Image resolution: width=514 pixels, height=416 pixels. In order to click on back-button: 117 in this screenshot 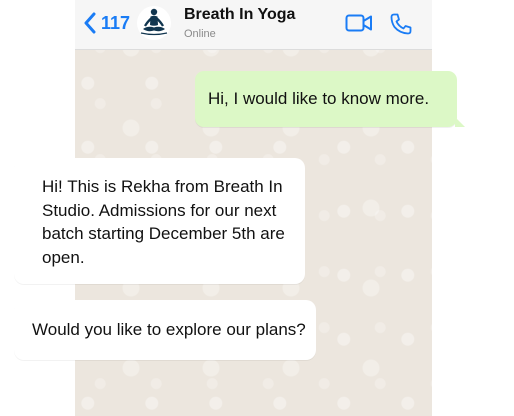, I will do `click(106, 23)`.